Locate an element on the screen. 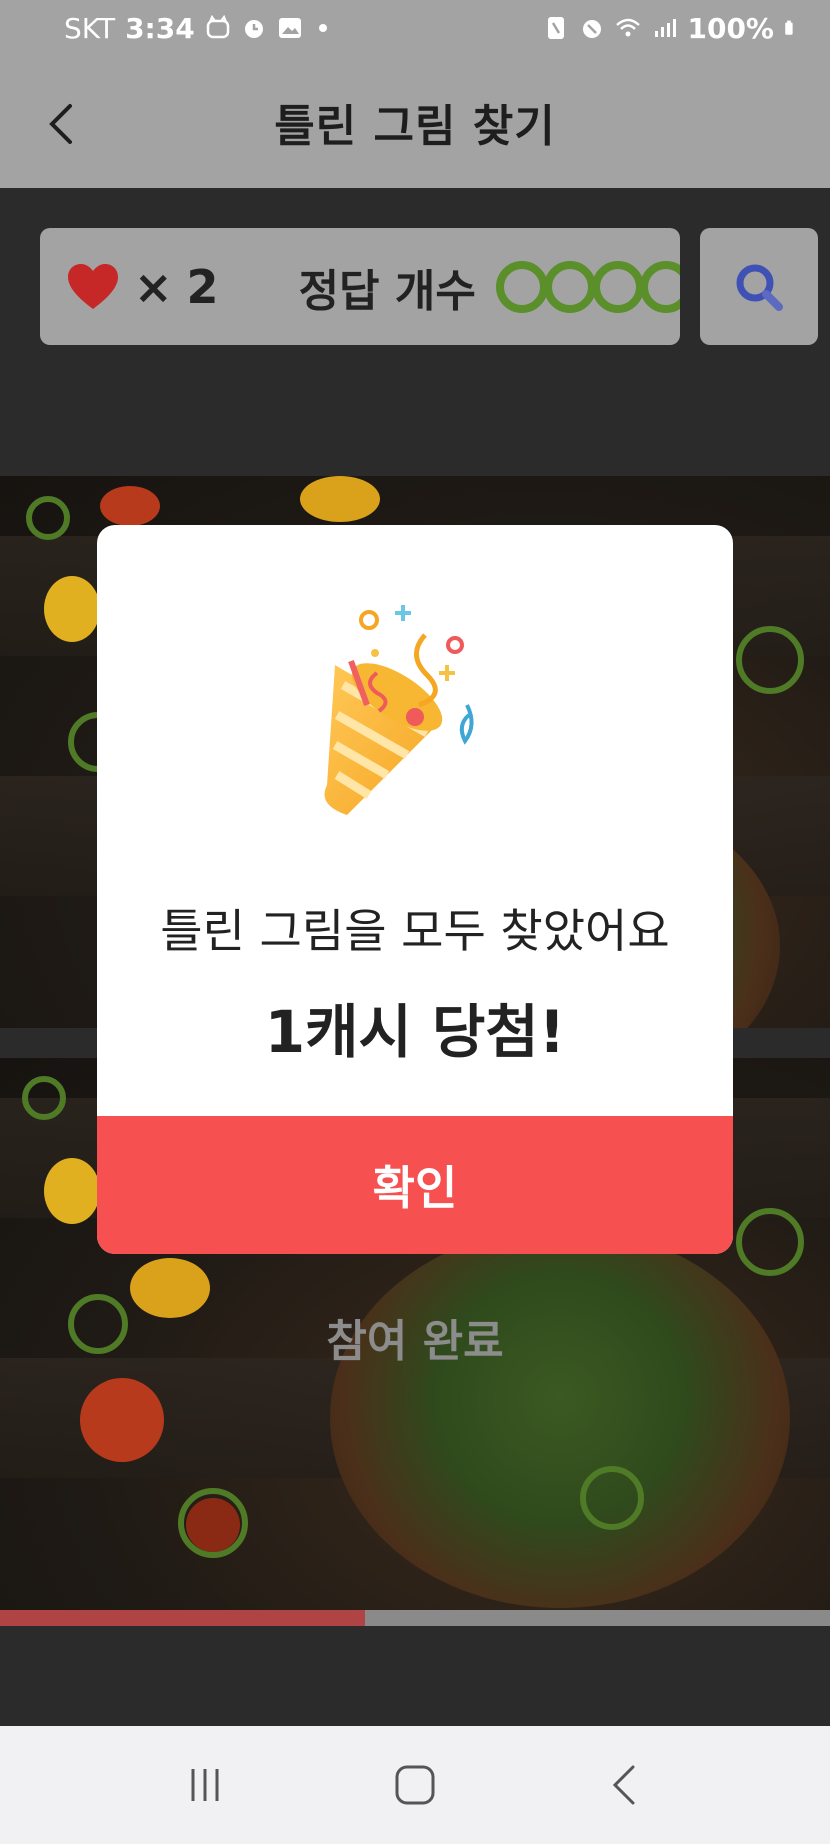 This screenshot has height=1844, width=830. lives-indicator: × 2 is located at coordinates (142, 287).